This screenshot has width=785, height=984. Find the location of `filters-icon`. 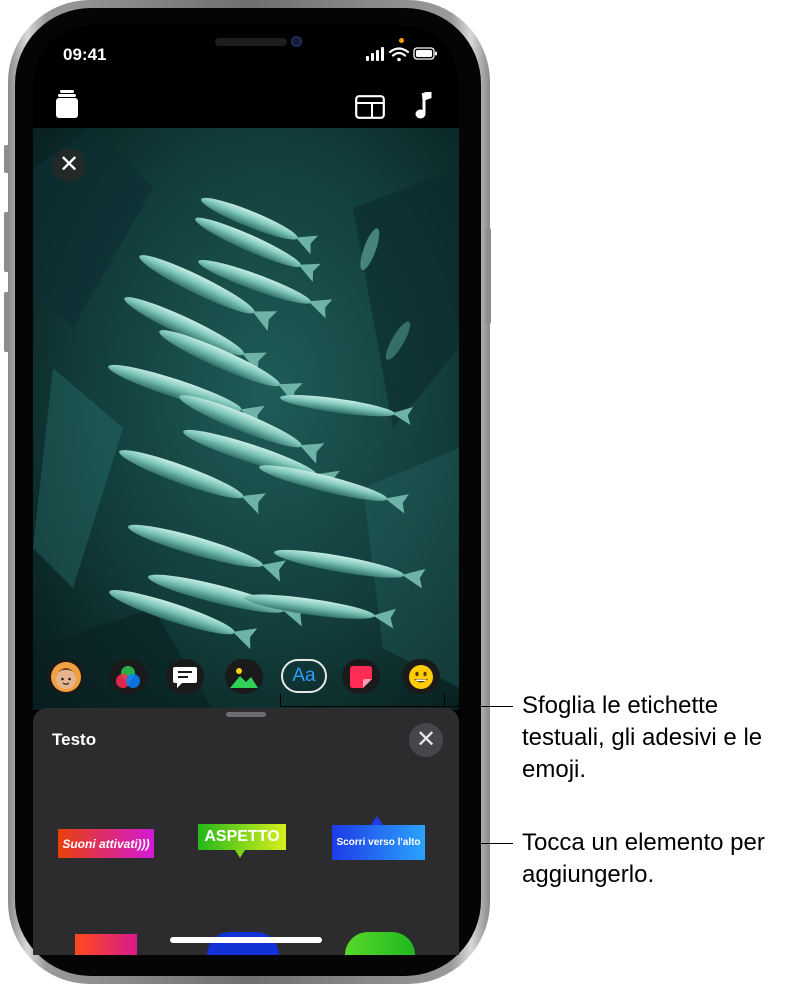

filters-icon is located at coordinates (128, 676).